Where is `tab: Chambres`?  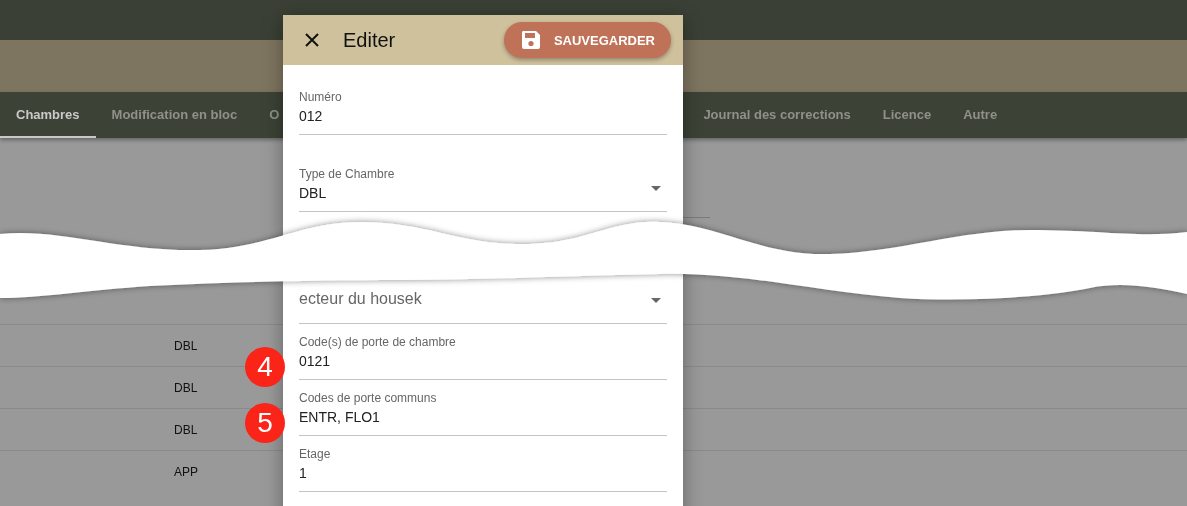 tab: Chambres is located at coordinates (48, 115).